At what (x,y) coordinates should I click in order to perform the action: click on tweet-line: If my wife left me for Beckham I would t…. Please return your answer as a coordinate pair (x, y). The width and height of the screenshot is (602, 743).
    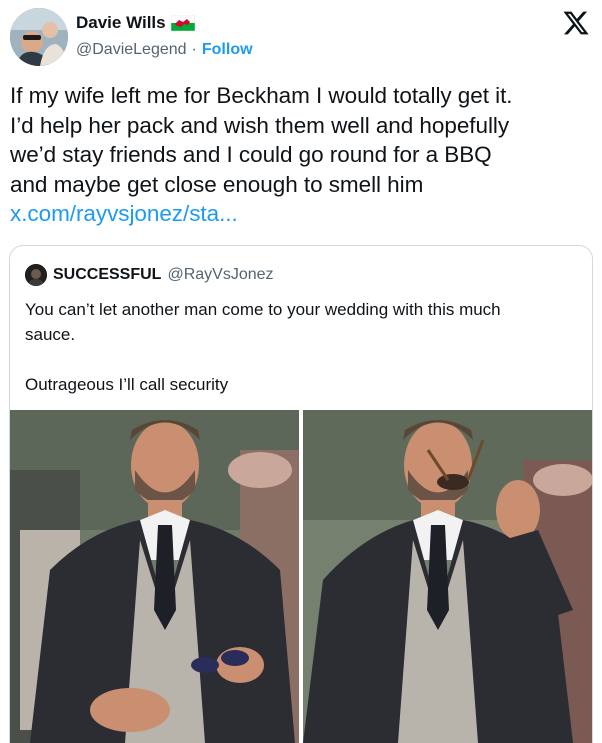
    Looking at the image, I should click on (261, 95).